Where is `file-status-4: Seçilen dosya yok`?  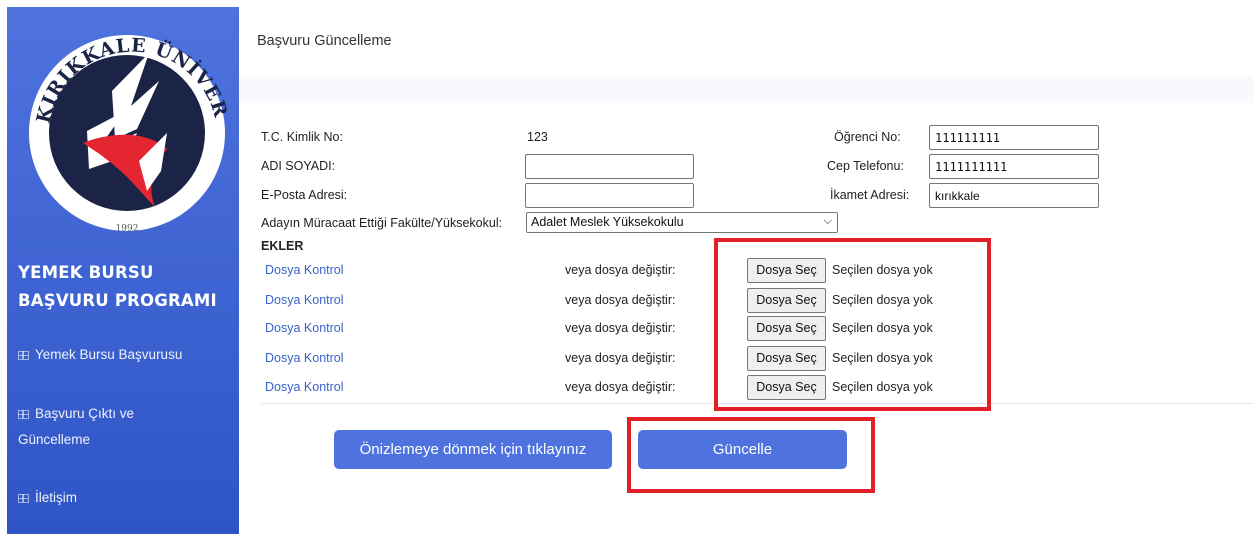
file-status-4: Seçilen dosya yok is located at coordinates (882, 358).